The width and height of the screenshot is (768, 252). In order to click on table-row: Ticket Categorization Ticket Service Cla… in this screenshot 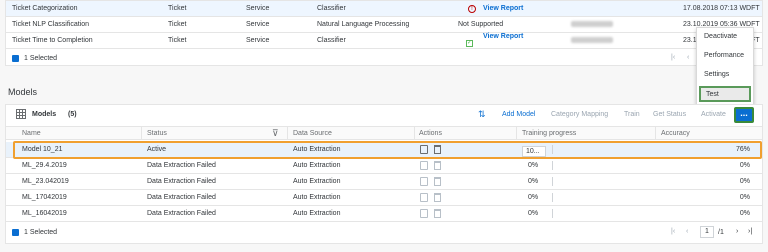, I will do `click(384, 9)`.